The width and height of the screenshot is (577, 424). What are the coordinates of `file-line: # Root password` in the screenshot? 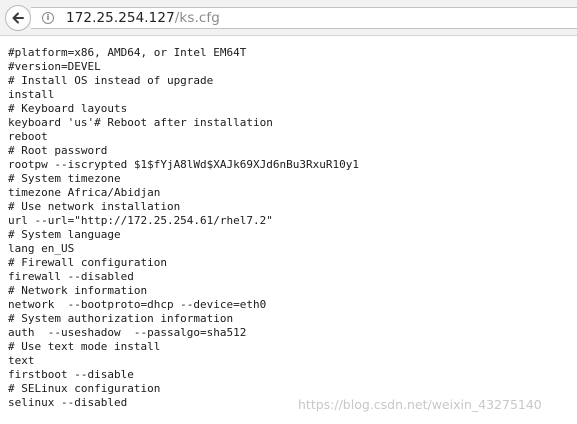 It's located at (58, 150).